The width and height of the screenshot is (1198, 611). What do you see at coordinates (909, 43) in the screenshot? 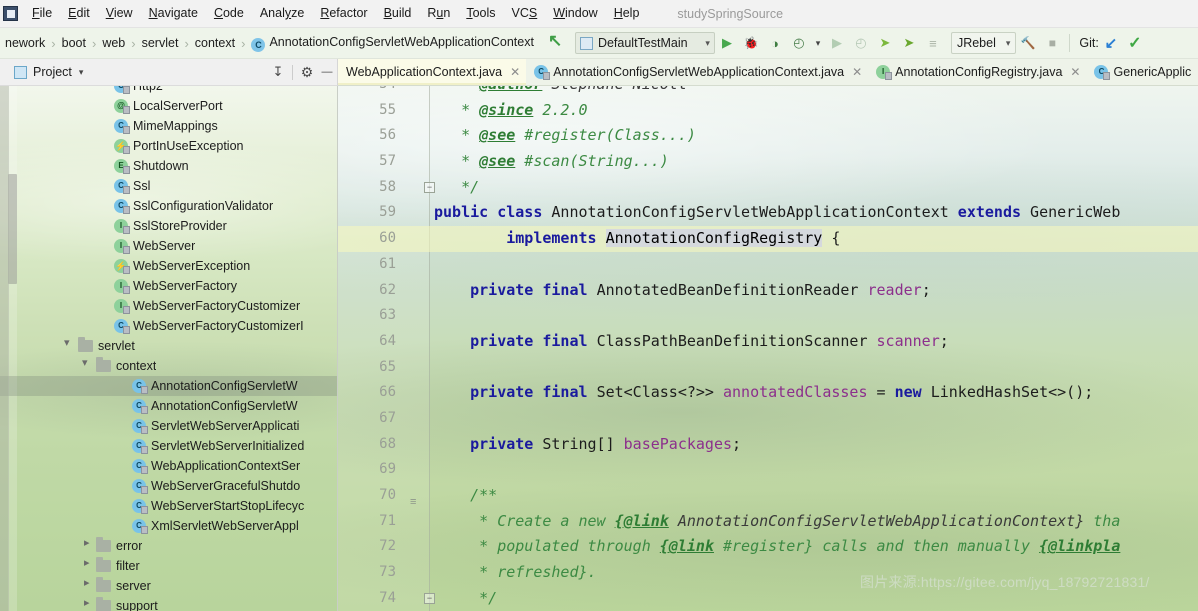
I see `jrebel-debug-icon` at bounding box center [909, 43].